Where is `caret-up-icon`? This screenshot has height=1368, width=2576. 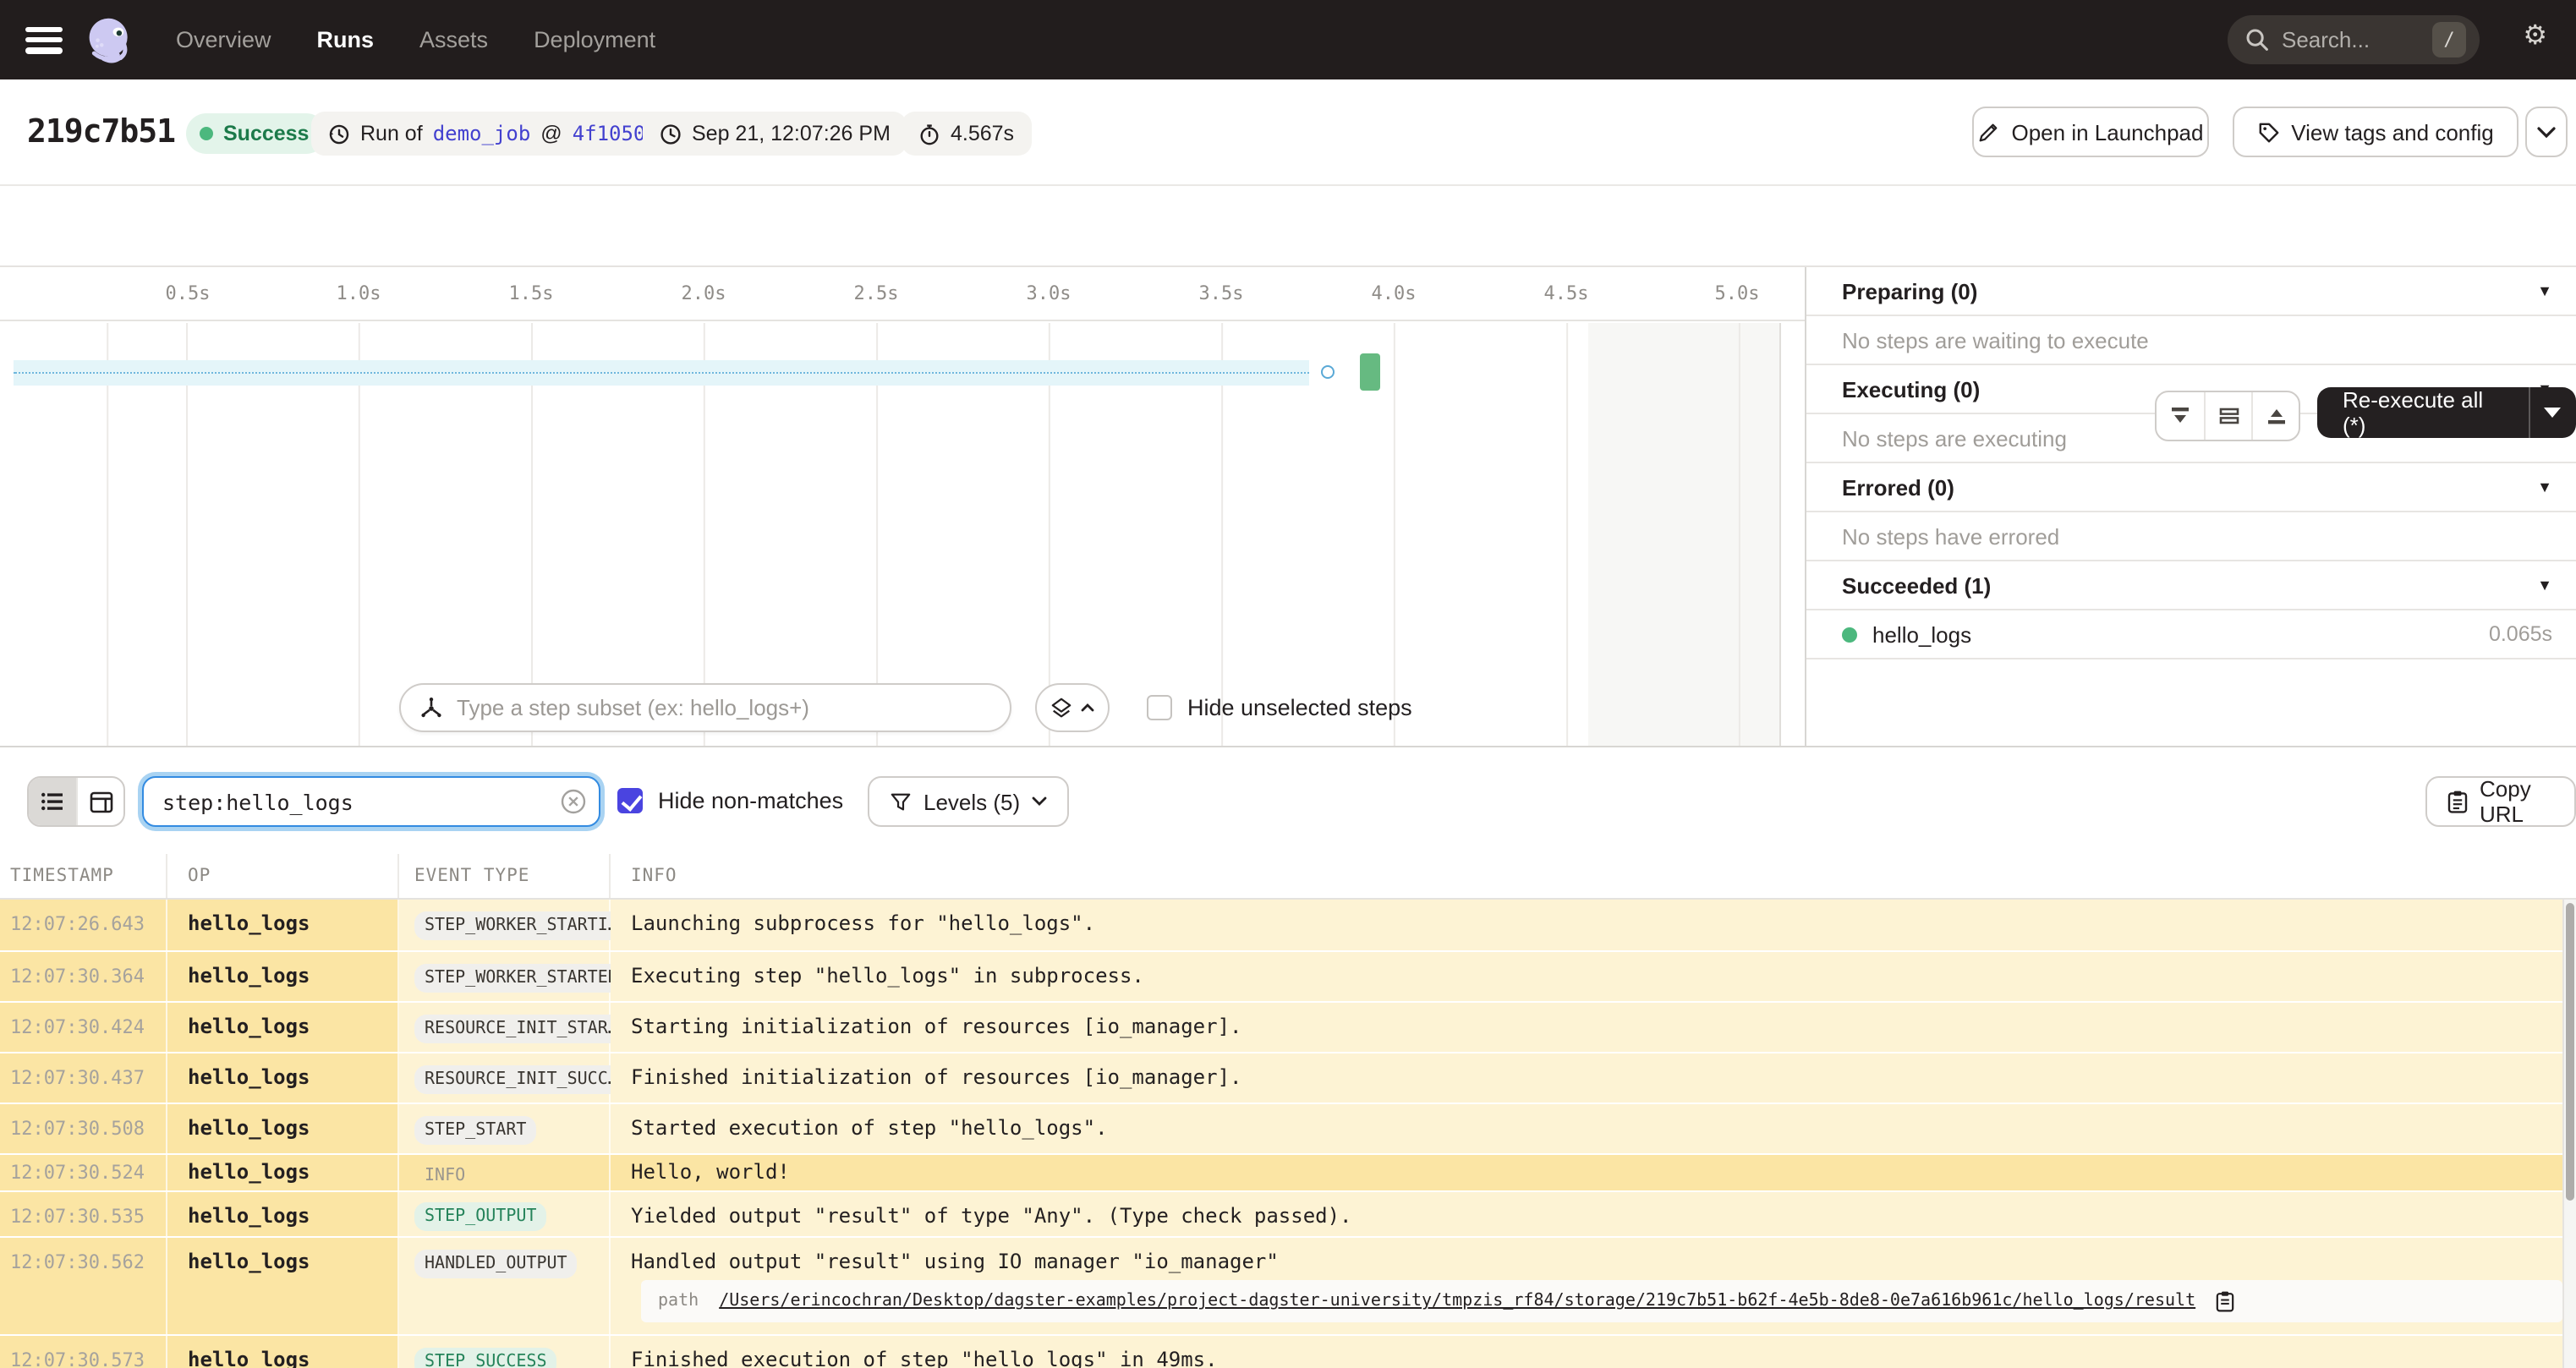 caret-up-icon is located at coordinates (1087, 707).